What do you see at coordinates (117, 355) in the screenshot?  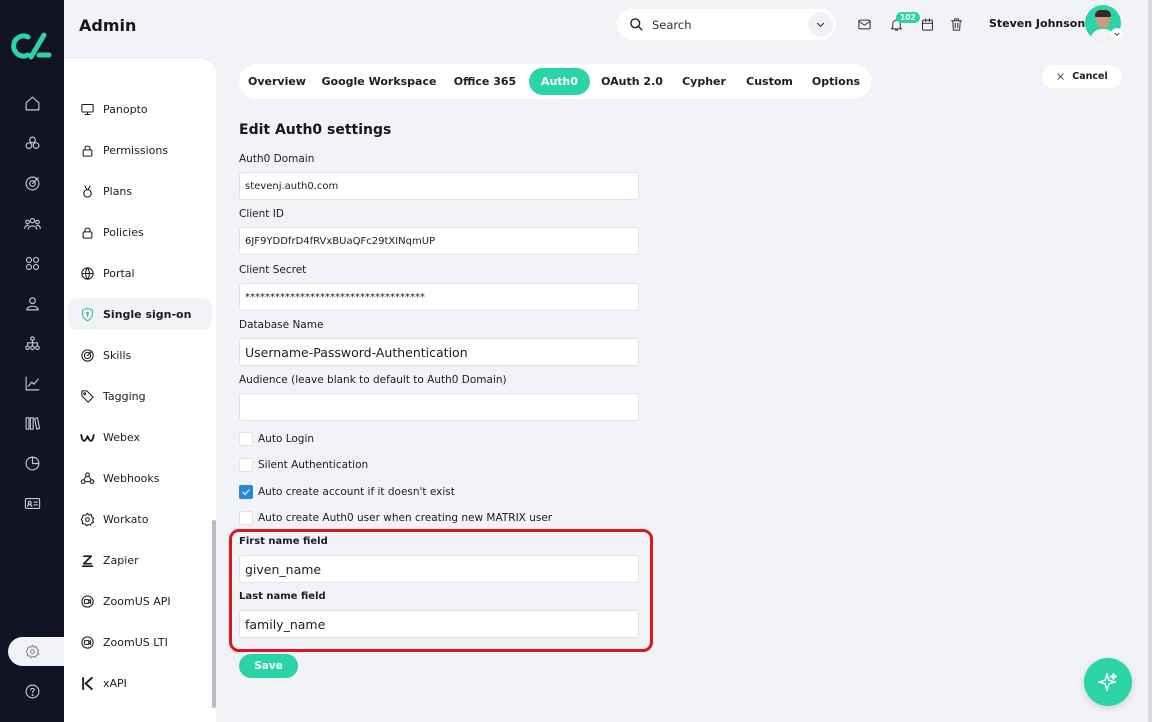 I see `sidebar-item-label: Skills` at bounding box center [117, 355].